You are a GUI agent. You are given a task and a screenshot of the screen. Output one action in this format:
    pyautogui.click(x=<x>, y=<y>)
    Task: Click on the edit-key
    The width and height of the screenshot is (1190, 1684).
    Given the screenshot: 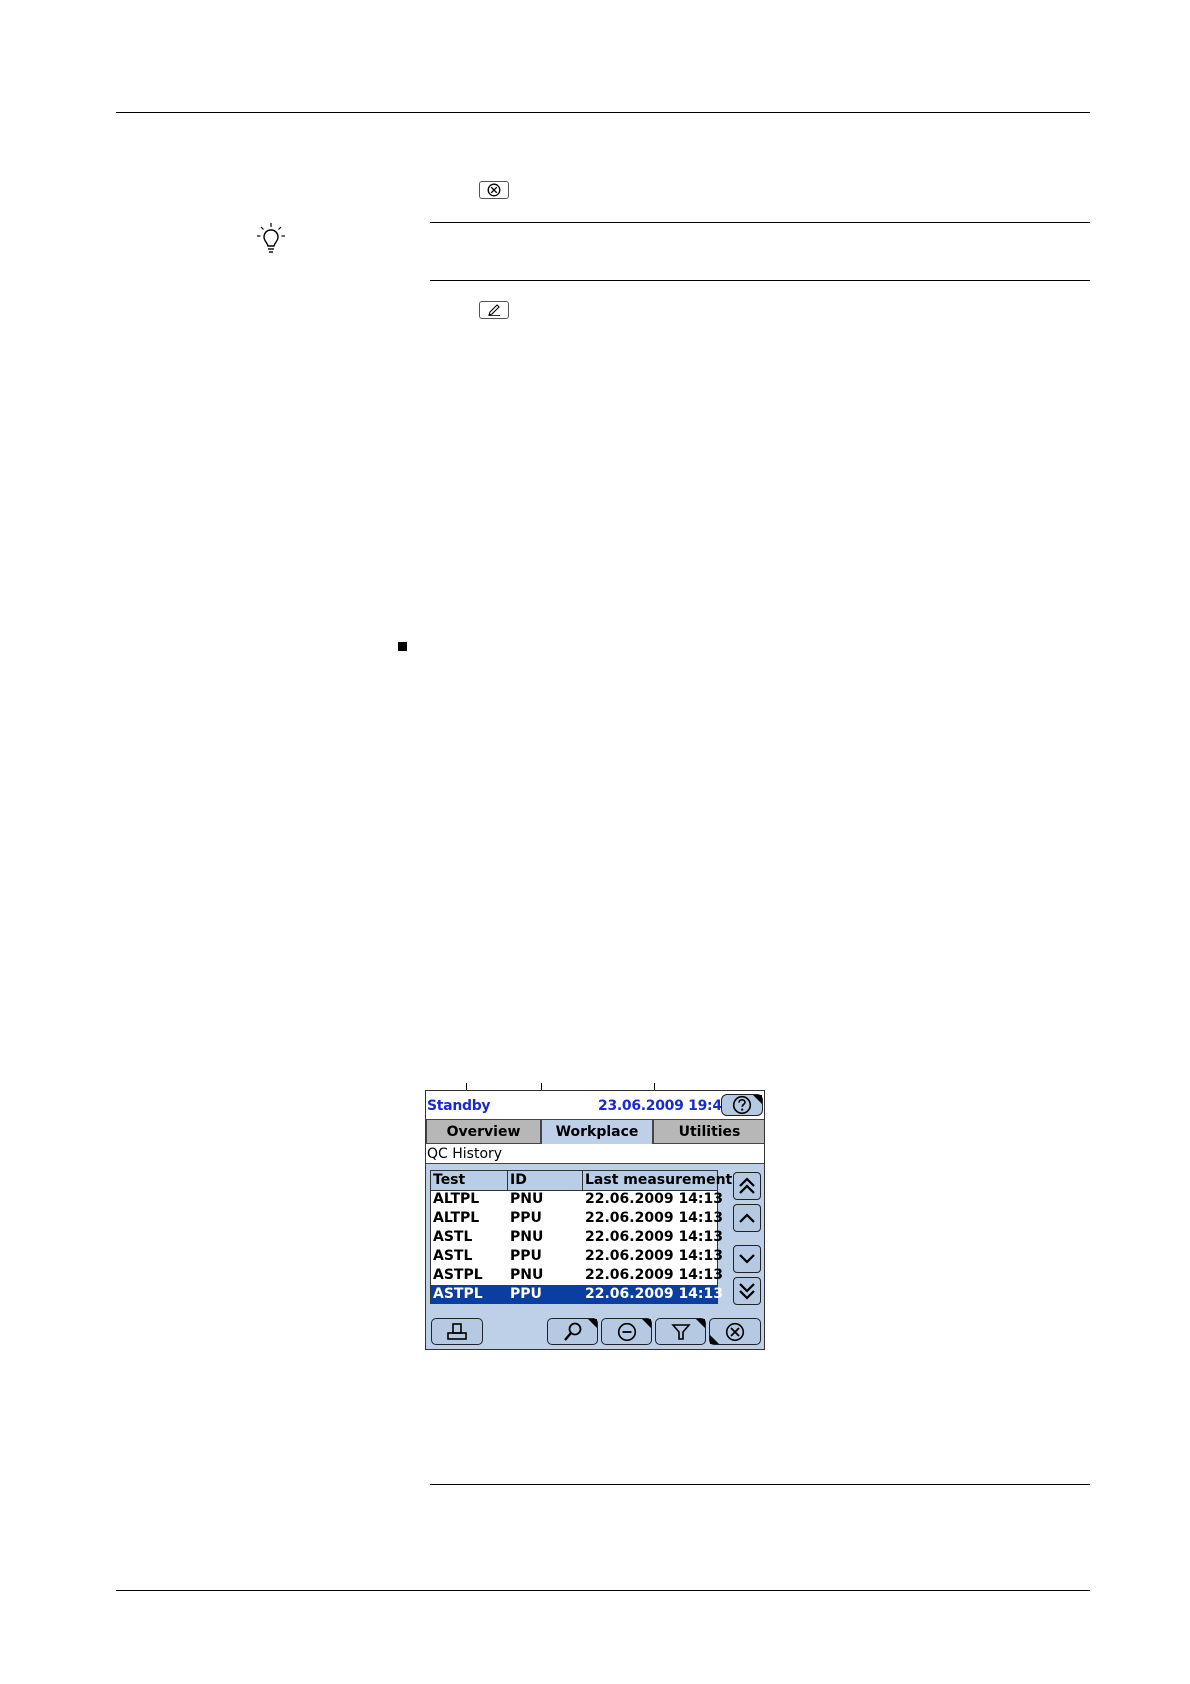 What is the action you would take?
    pyautogui.click(x=494, y=310)
    